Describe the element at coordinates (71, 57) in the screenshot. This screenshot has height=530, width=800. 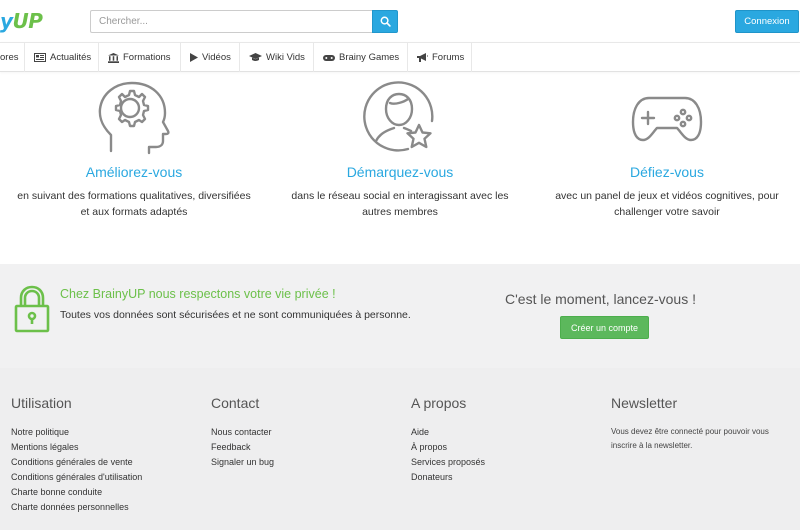
I see `nav-item-label: Actualités` at that location.